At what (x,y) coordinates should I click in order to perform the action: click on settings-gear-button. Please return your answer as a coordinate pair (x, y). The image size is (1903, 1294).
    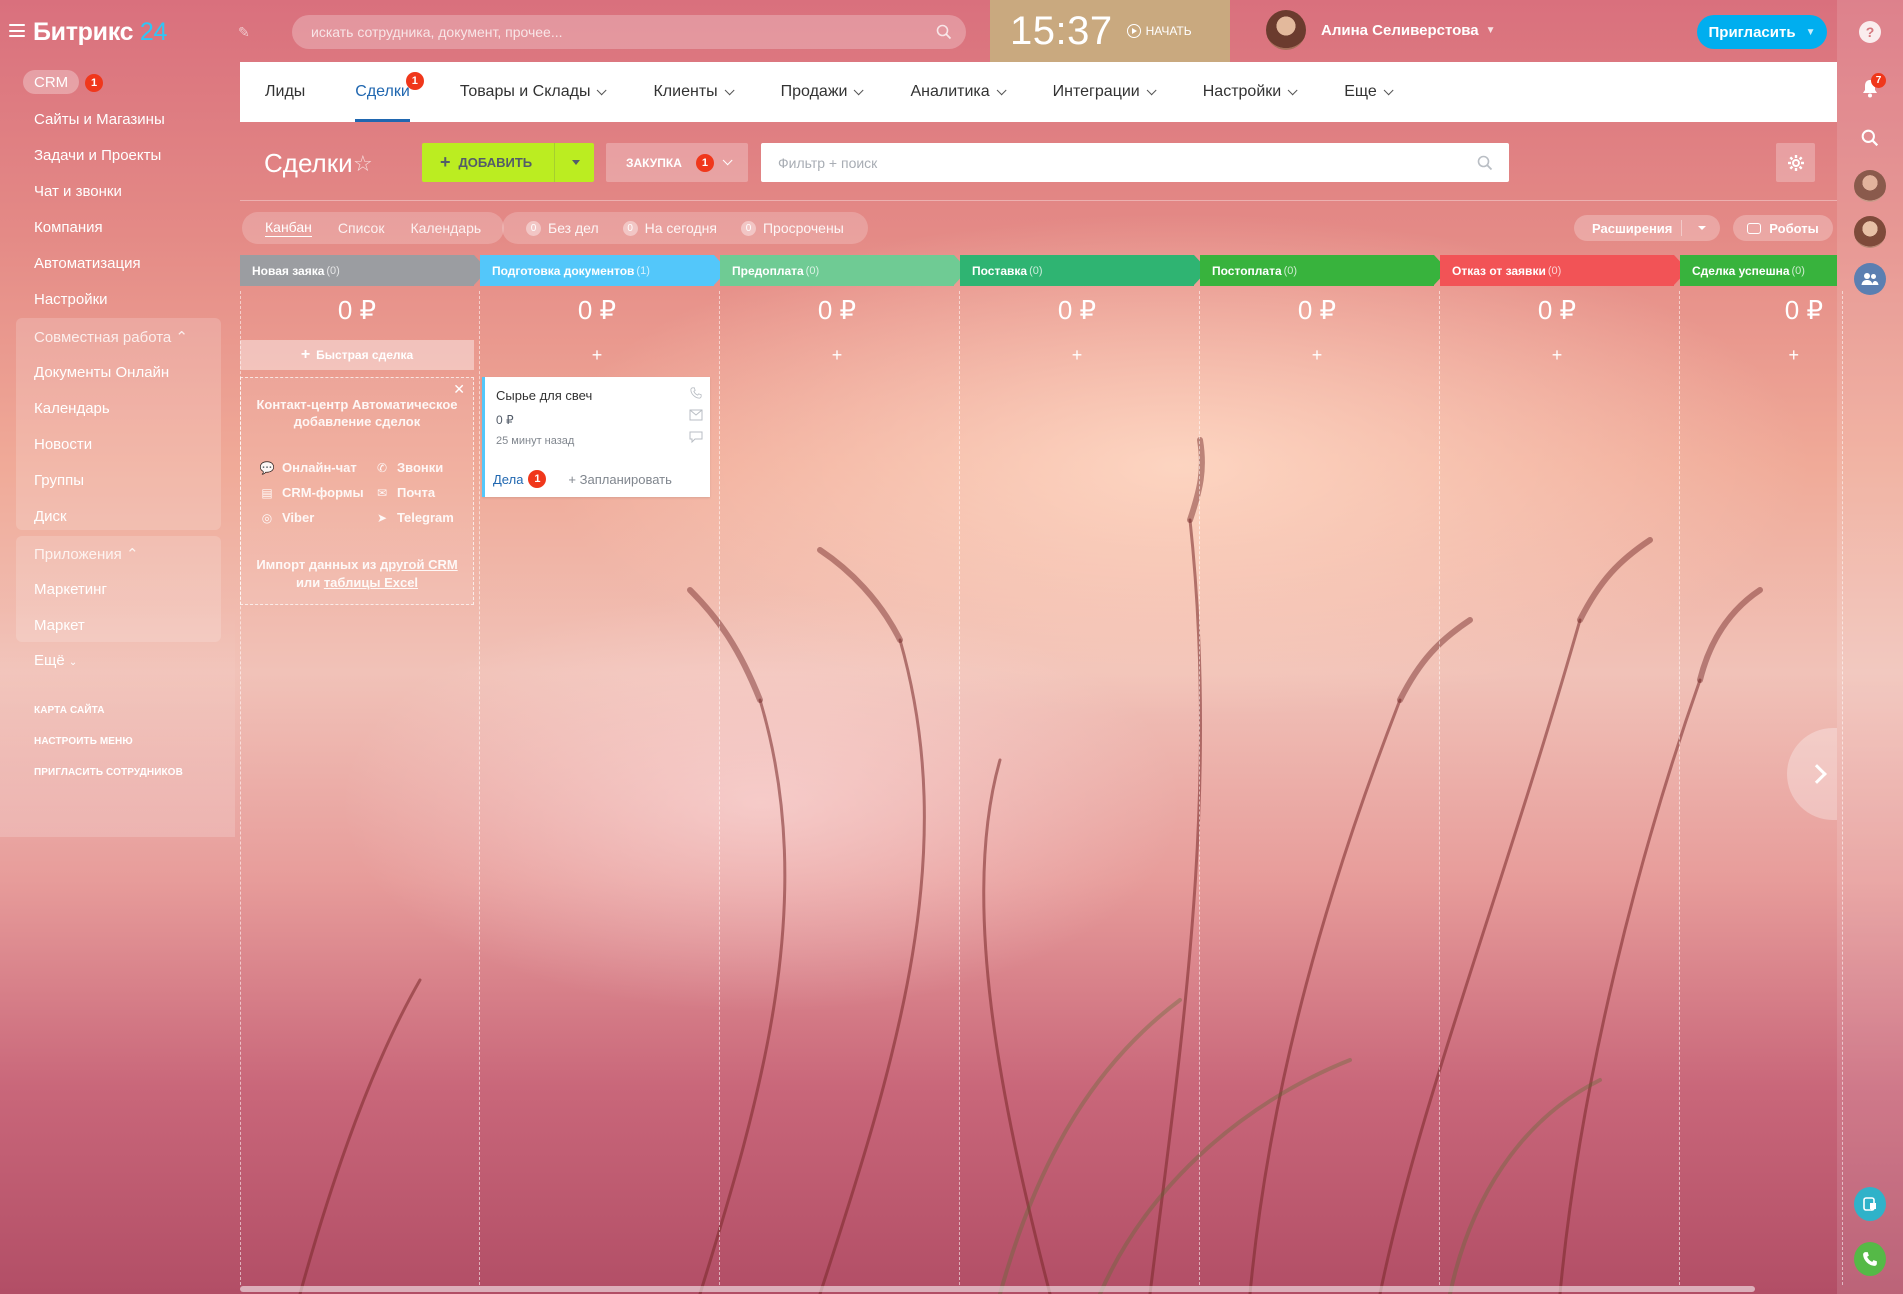
    Looking at the image, I should click on (1795, 162).